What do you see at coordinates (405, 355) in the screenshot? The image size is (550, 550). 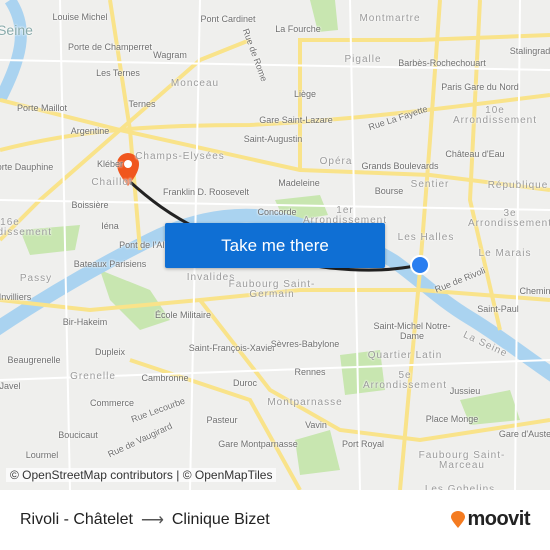 I see `map-label: Quartier Latin` at bounding box center [405, 355].